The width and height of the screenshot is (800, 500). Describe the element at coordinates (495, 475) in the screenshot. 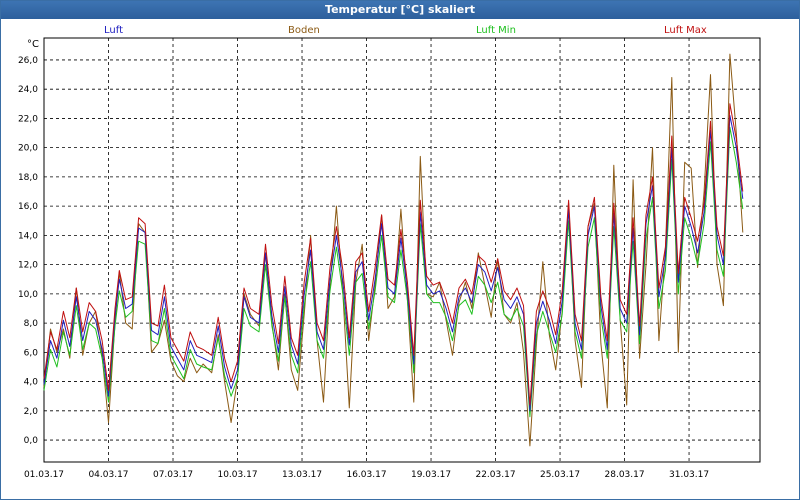

I see `x-tick-label: 22.03.17` at that location.